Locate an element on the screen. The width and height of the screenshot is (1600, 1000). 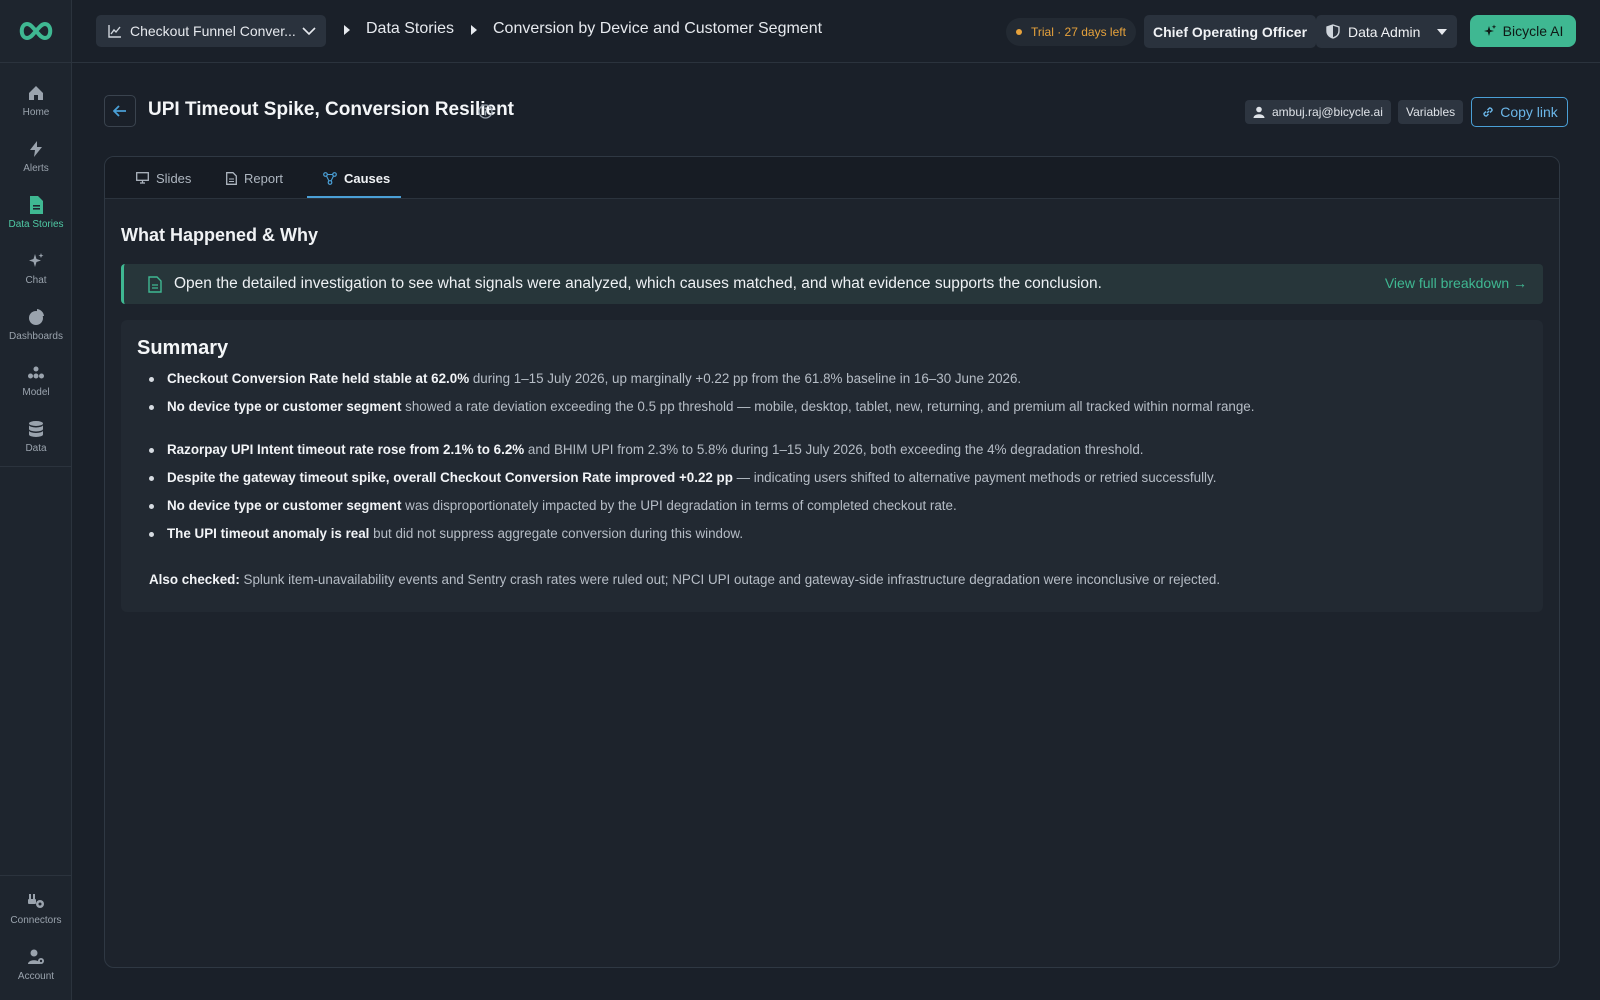
sidebar-item-label: Alerts is located at coordinates (36, 168).